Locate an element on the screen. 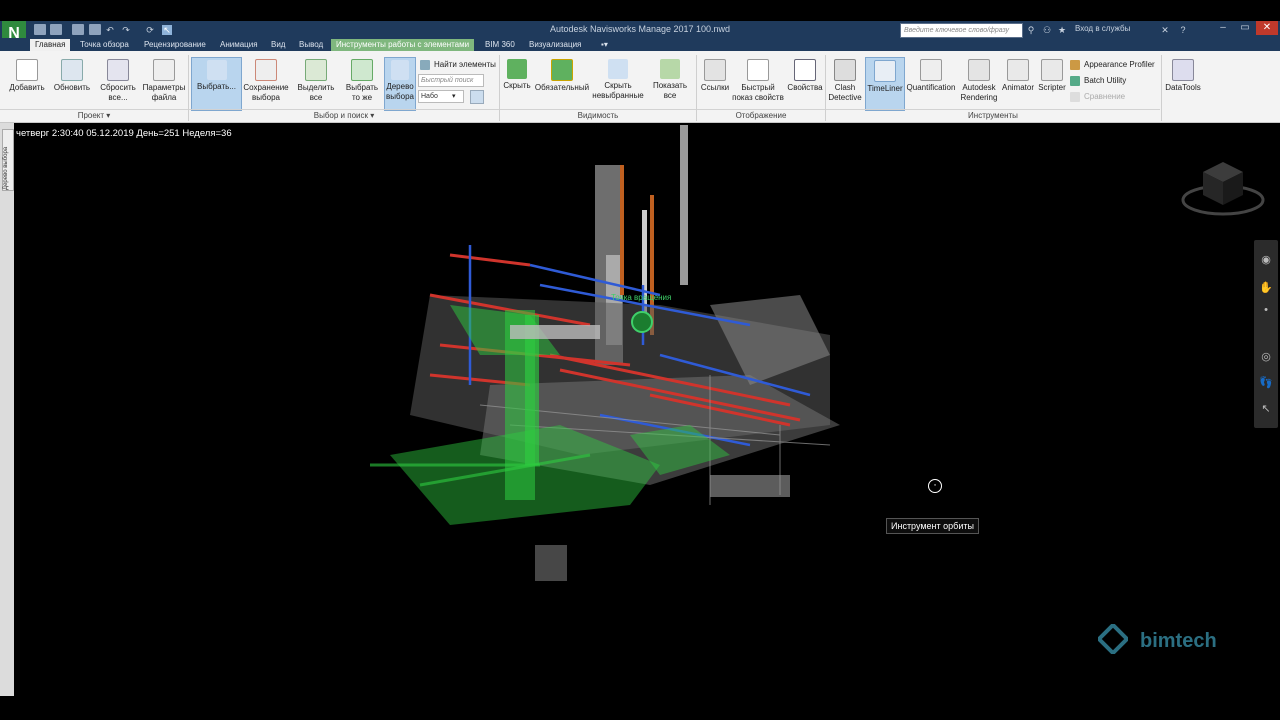 This screenshot has height=720, width=1280. timeliner-button: TimeLiner is located at coordinates (885, 84).